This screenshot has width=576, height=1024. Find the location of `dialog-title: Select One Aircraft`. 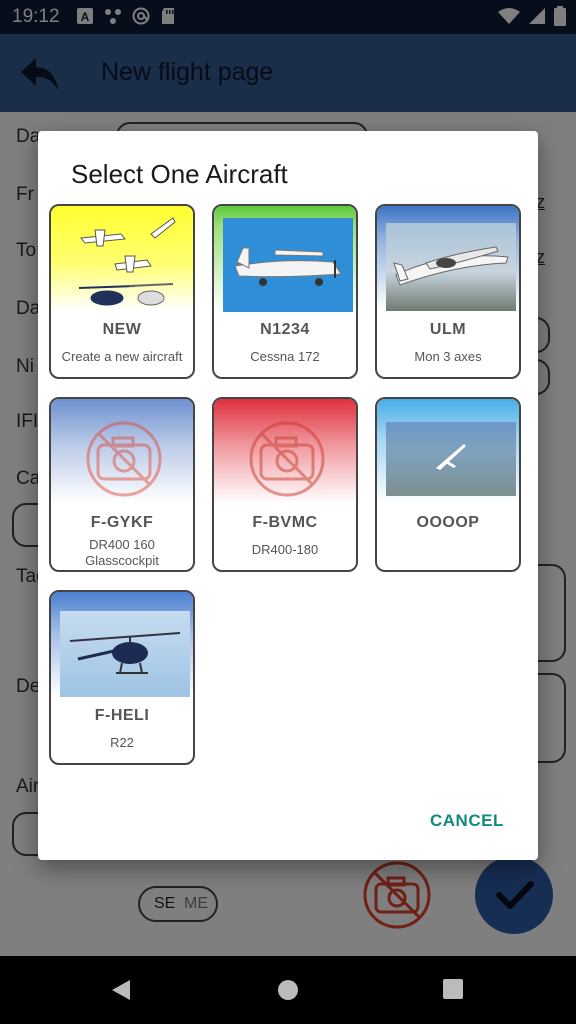

dialog-title: Select One Aircraft is located at coordinates (179, 174).